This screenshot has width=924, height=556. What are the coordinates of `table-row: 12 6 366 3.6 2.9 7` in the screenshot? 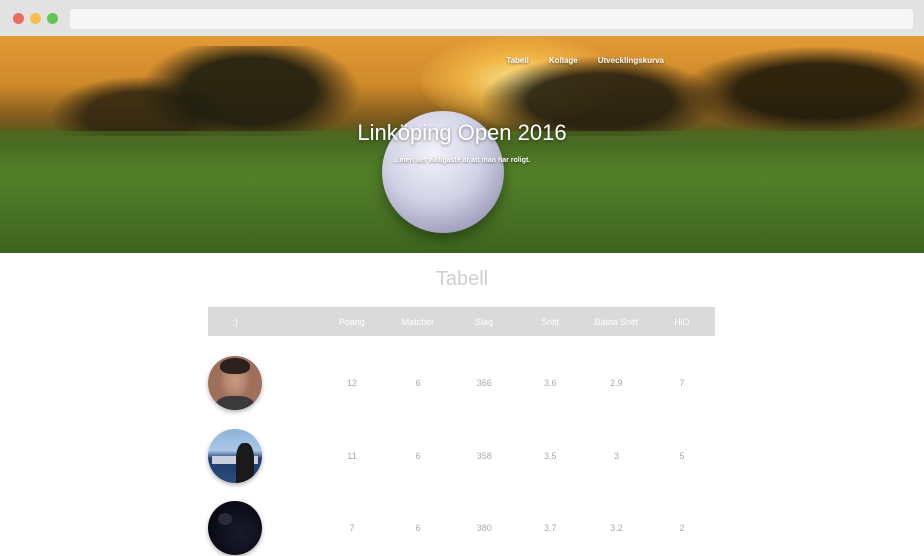 It's located at (461, 383).